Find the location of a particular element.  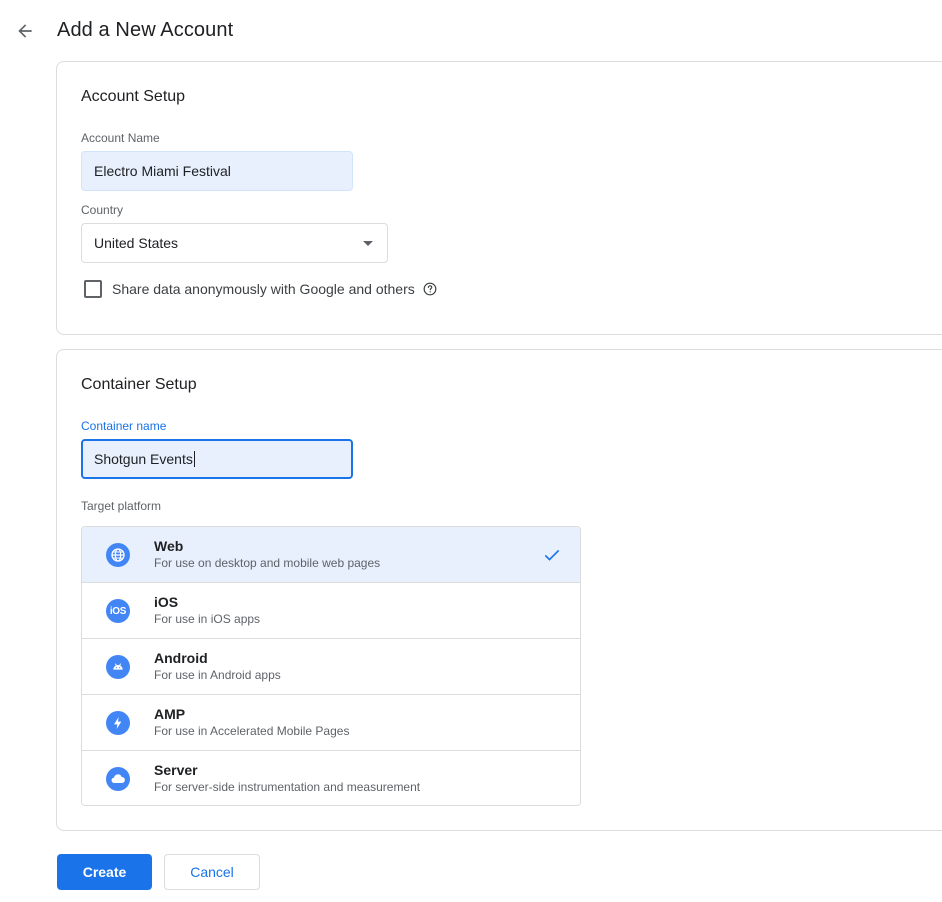

platform-name: Web is located at coordinates (169, 546).